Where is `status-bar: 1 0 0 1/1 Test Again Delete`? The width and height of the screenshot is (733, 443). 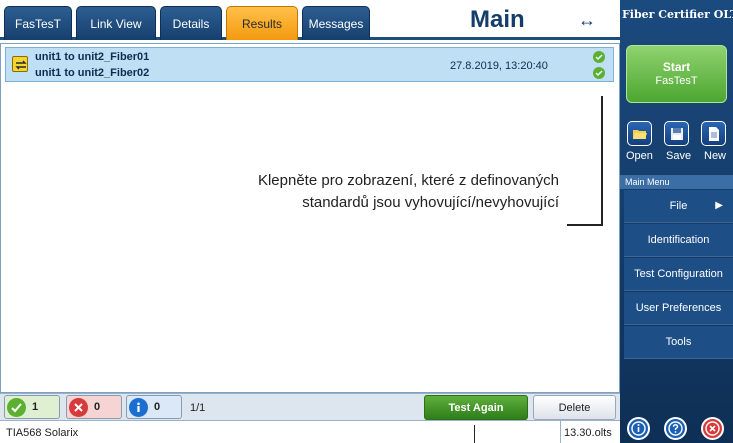
status-bar: 1 0 0 1/1 Test Again Delete is located at coordinates (310, 406).